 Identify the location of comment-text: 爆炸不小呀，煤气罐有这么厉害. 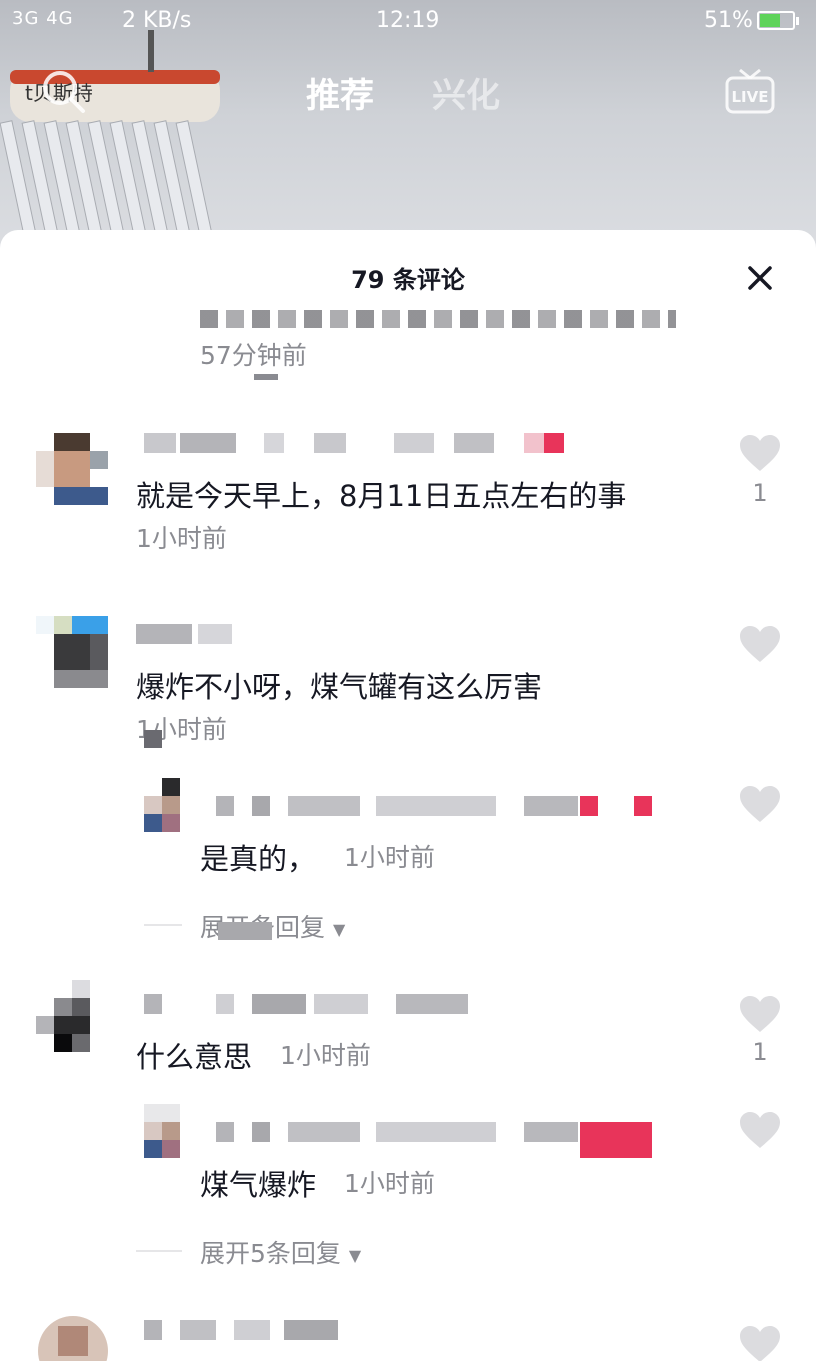
(339, 687).